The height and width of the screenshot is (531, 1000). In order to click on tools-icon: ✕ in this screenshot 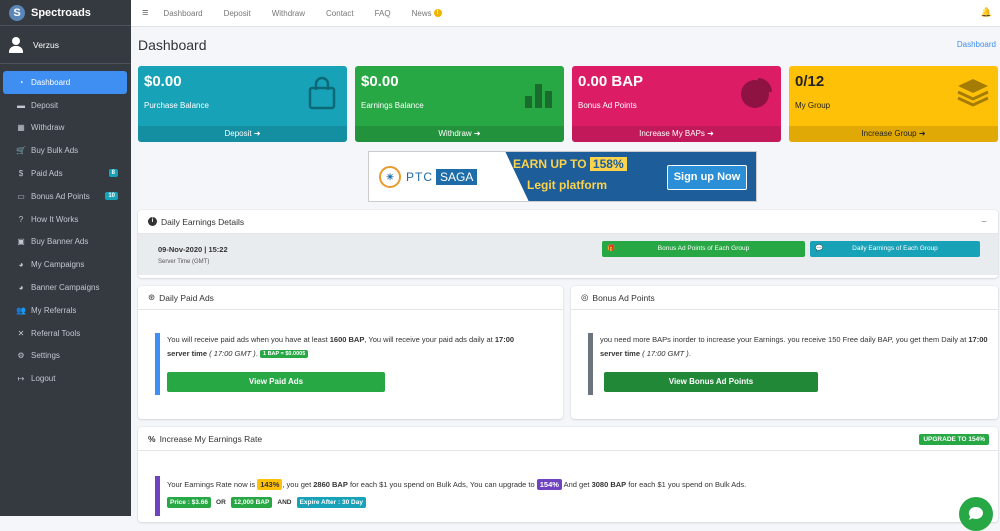, I will do `click(21, 333)`.